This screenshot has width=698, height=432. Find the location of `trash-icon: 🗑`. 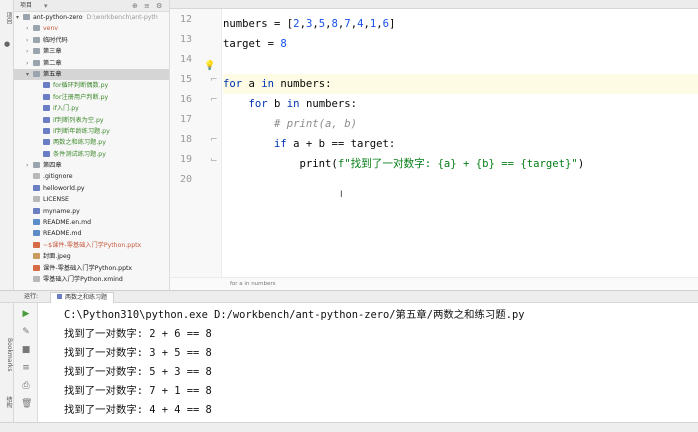

trash-icon: 🗑 is located at coordinates (26, 404).